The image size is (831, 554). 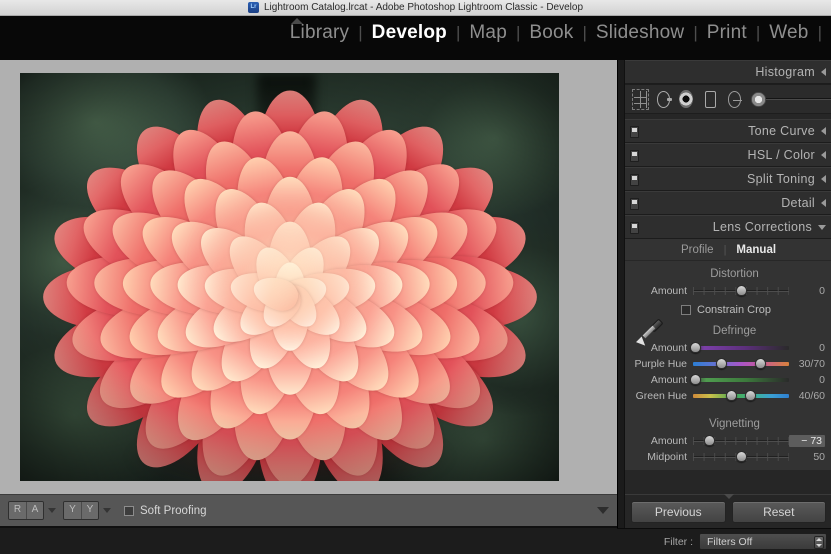 I want to click on constrain-crop-checkbox, so click(x=686, y=310).